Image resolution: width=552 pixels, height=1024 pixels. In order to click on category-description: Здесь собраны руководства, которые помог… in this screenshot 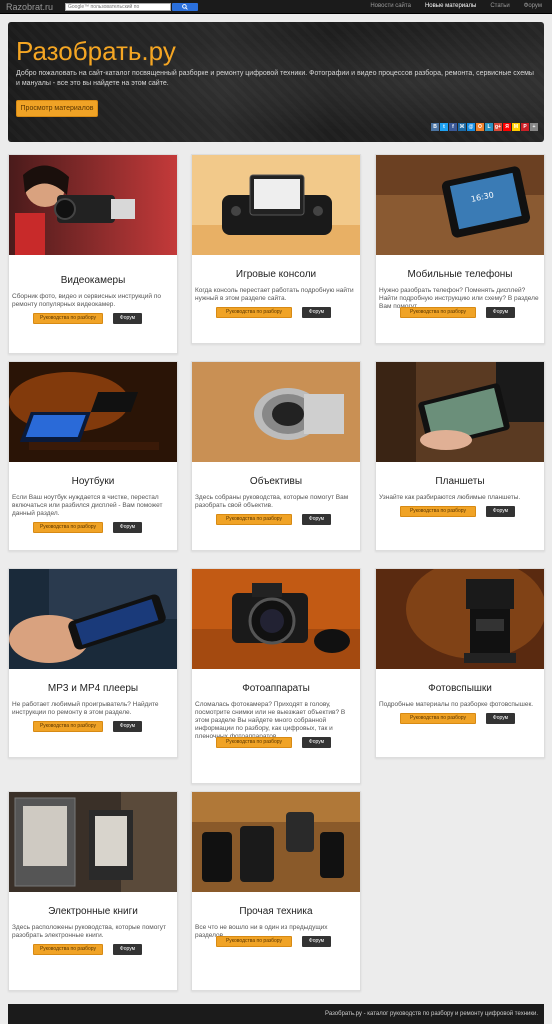, I will do `click(272, 501)`.